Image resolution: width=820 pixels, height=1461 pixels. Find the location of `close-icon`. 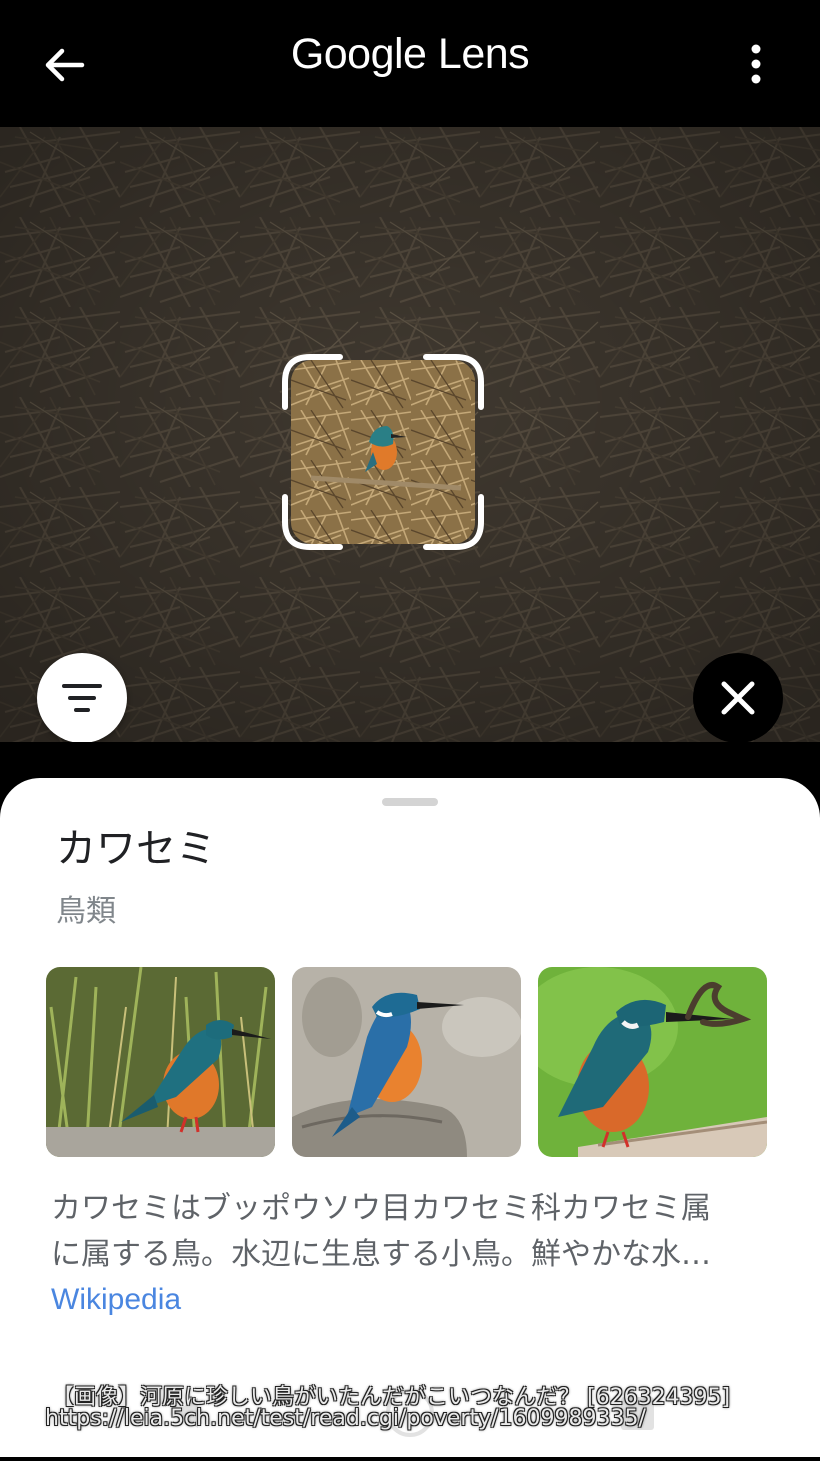

close-icon is located at coordinates (738, 698).